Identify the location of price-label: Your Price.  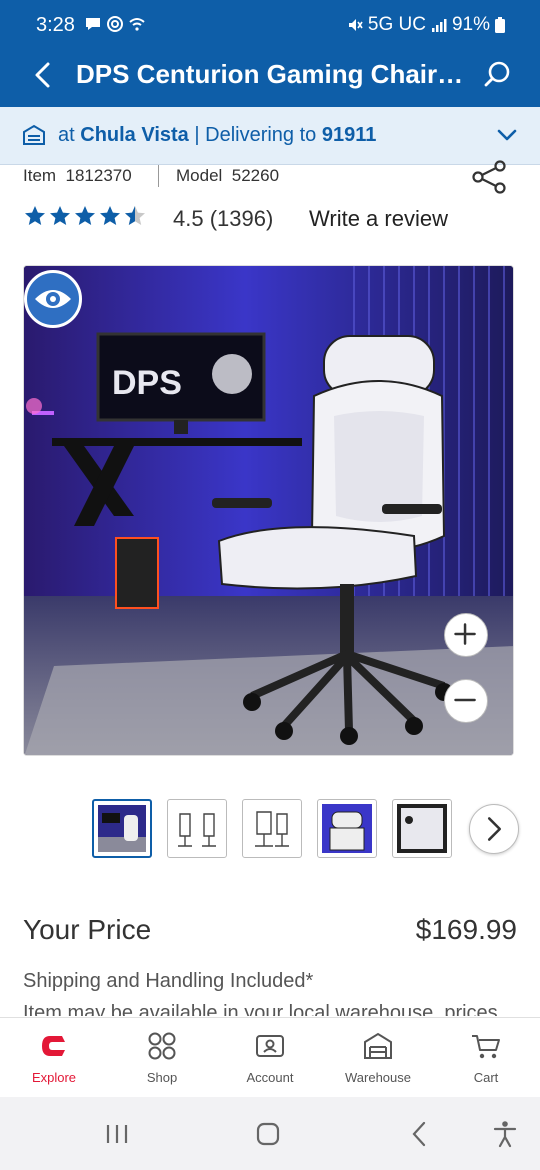
(87, 929).